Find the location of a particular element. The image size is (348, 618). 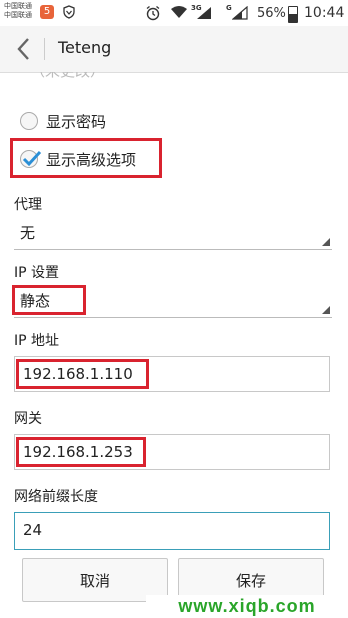

highlight-box-advanced is located at coordinates (86, 158).